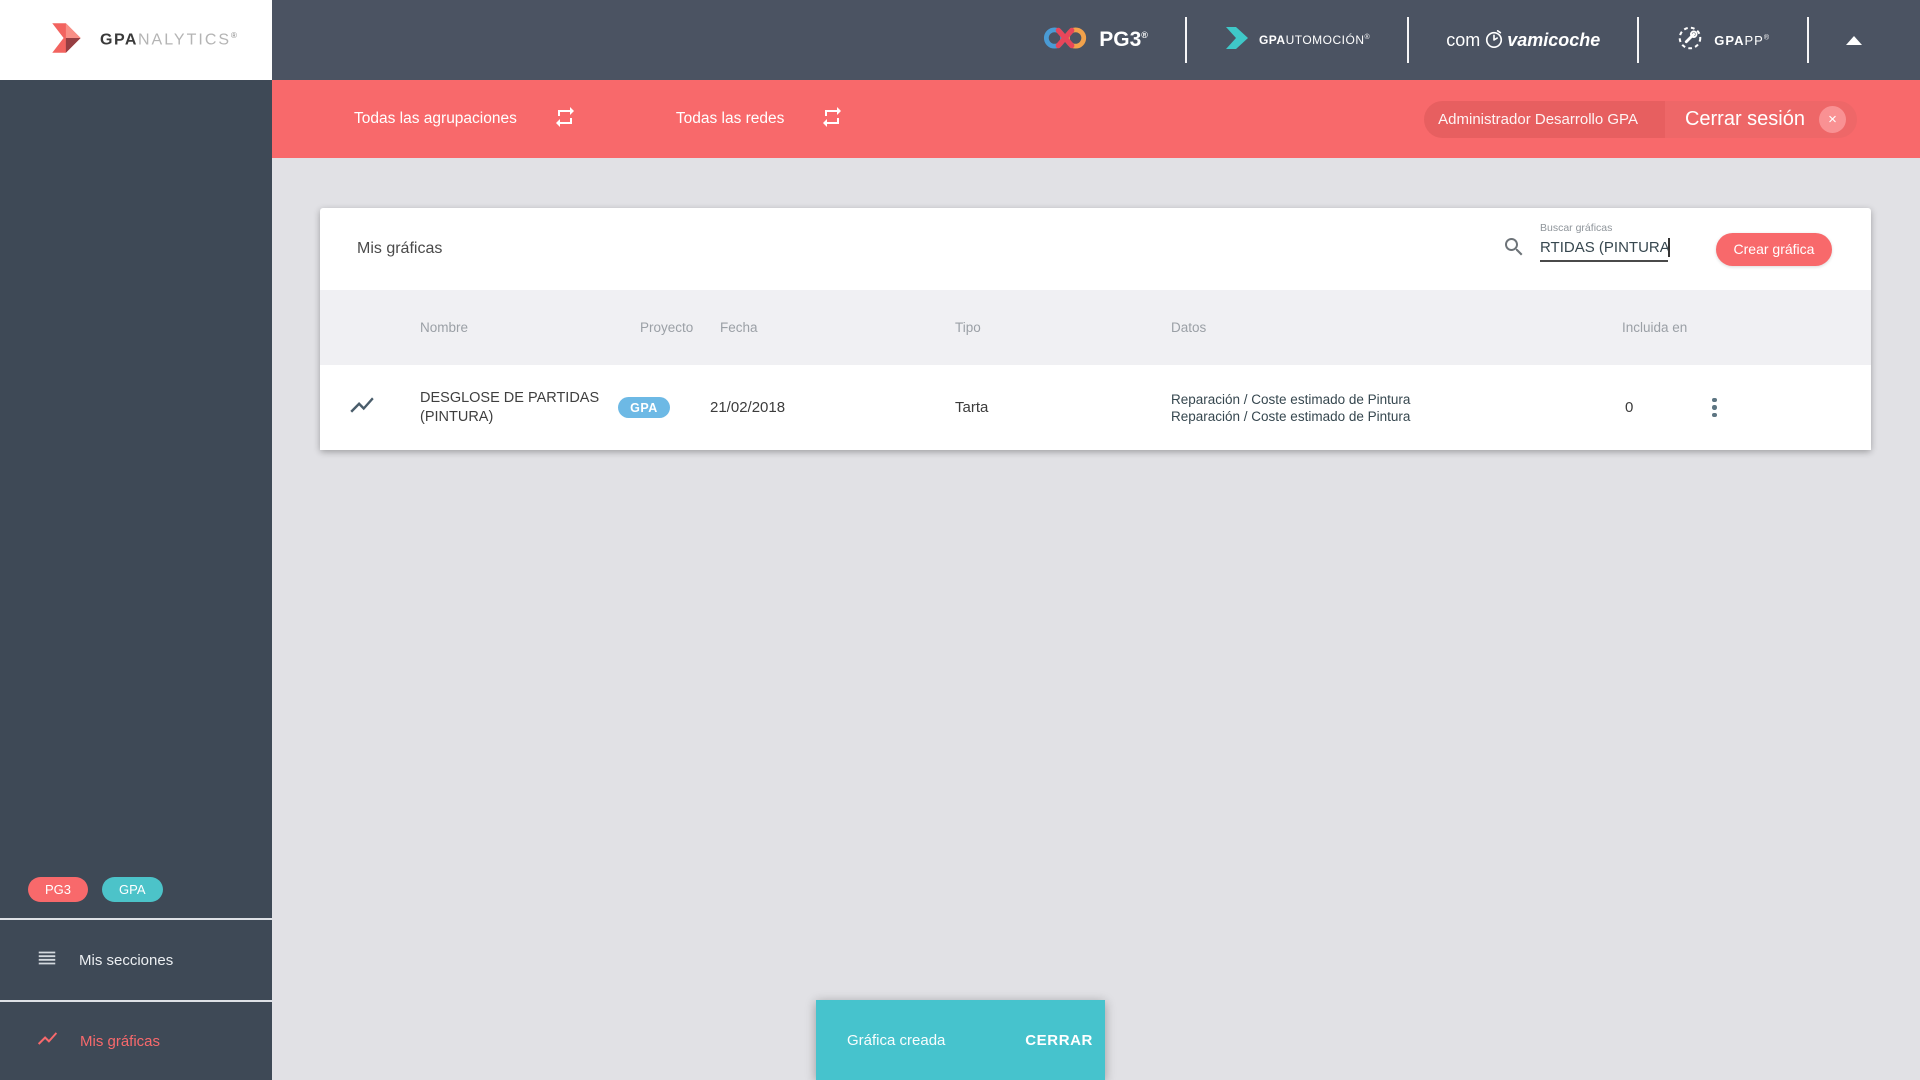  I want to click on pg3-label: PG3®, so click(1123, 39).